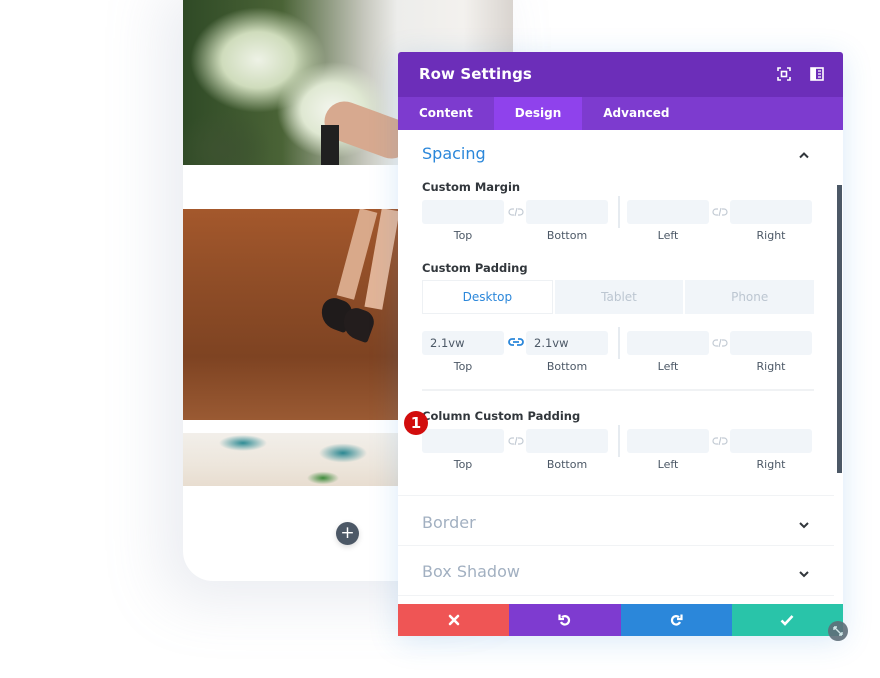  Describe the element at coordinates (487, 297) in the screenshot. I see `device-tab-desktop: Desktop` at that location.